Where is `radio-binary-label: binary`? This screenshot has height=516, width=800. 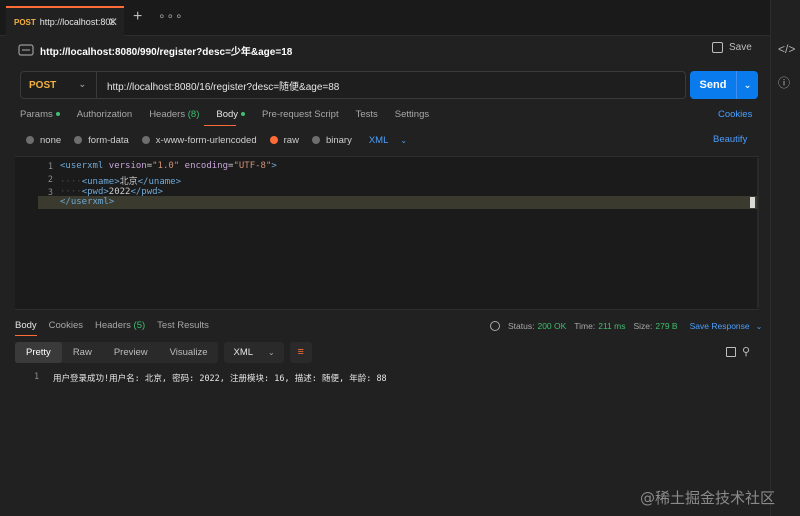
radio-binary-label: binary is located at coordinates (338, 140).